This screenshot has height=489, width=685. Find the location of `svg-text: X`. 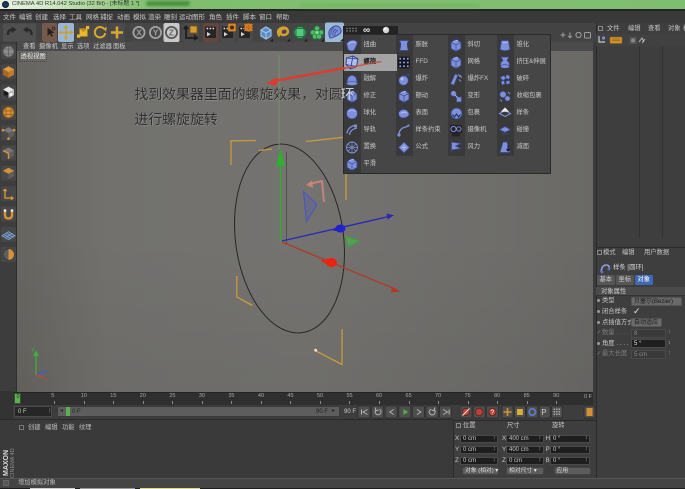

svg-text: X is located at coordinates (139, 33).